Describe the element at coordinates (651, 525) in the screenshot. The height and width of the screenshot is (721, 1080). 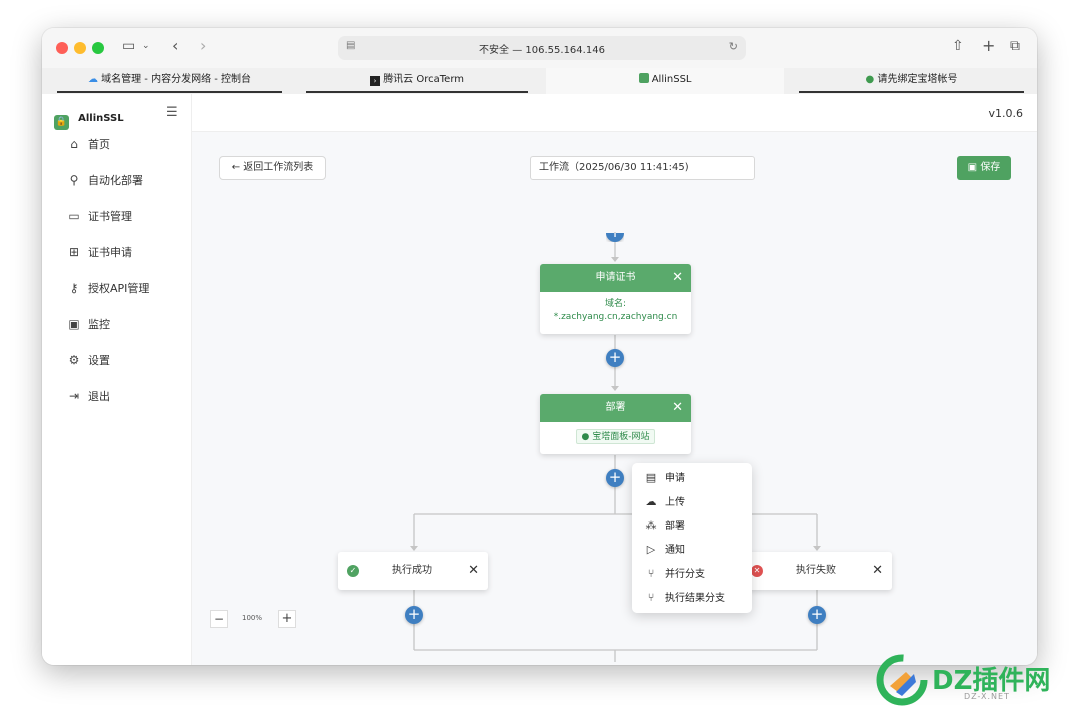
I see `deploy-icon: ⁂` at that location.